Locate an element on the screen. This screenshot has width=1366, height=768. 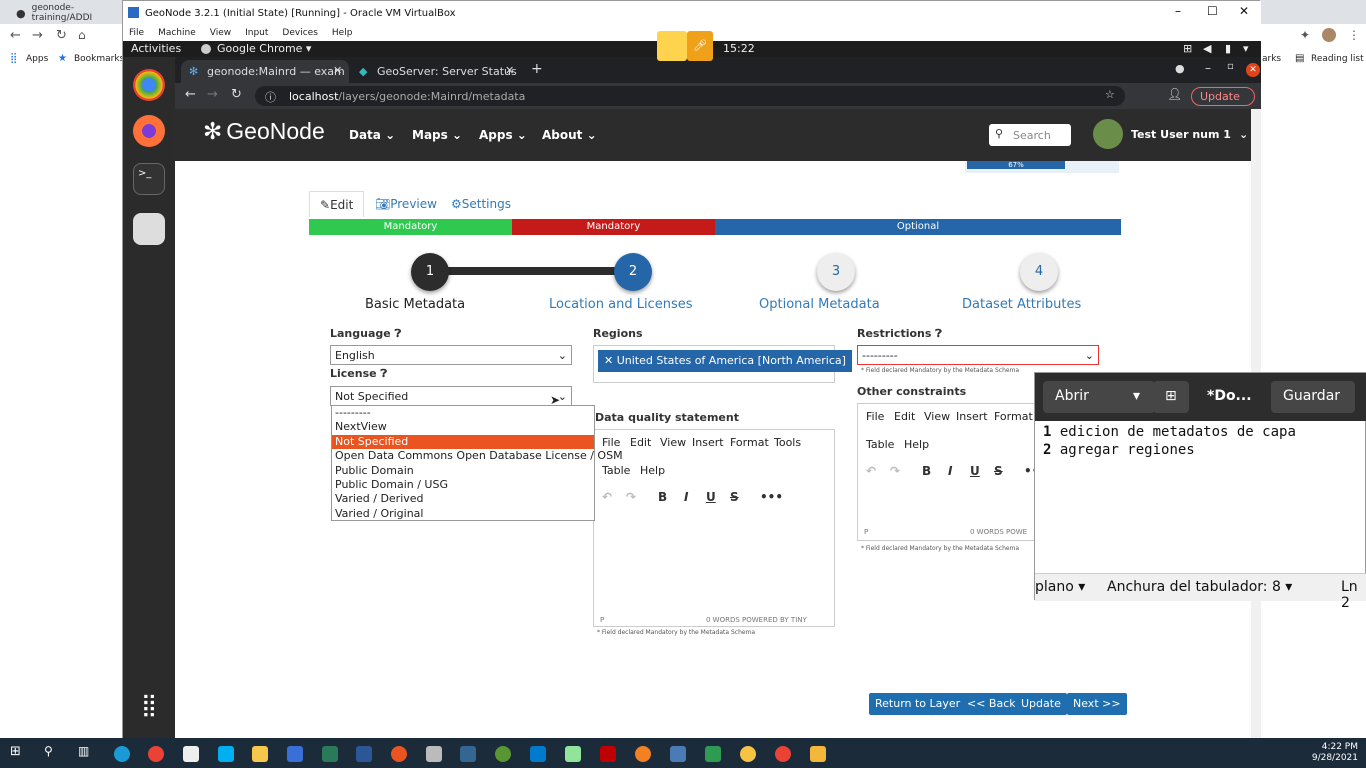
files-dock-icon is located at coordinates (149, 229).